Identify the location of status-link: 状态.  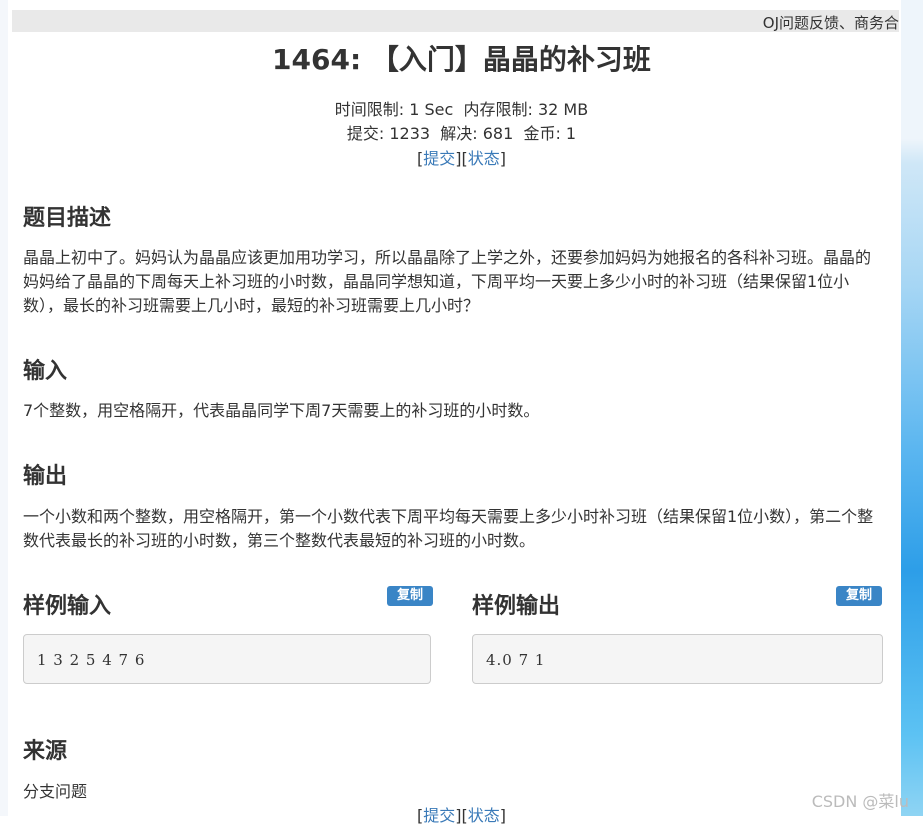
(484, 158).